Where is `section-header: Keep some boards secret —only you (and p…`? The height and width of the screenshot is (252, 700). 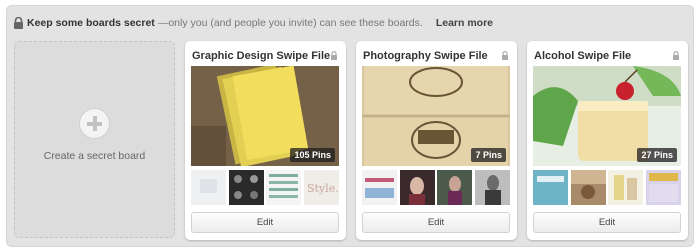
section-header: Keep some boards secret —only you (and p… is located at coordinates (253, 23).